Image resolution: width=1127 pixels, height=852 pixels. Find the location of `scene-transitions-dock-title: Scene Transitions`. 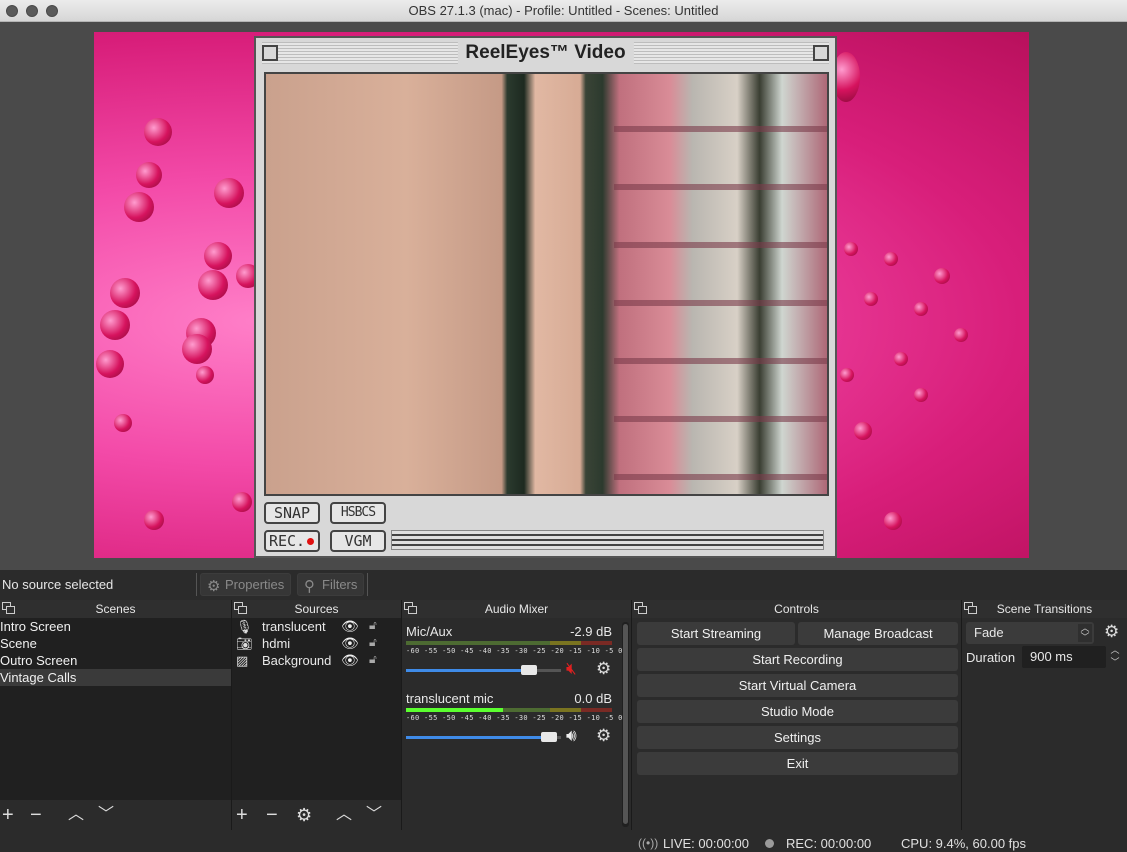

scene-transitions-dock-title: Scene Transitions is located at coordinates (1044, 609).